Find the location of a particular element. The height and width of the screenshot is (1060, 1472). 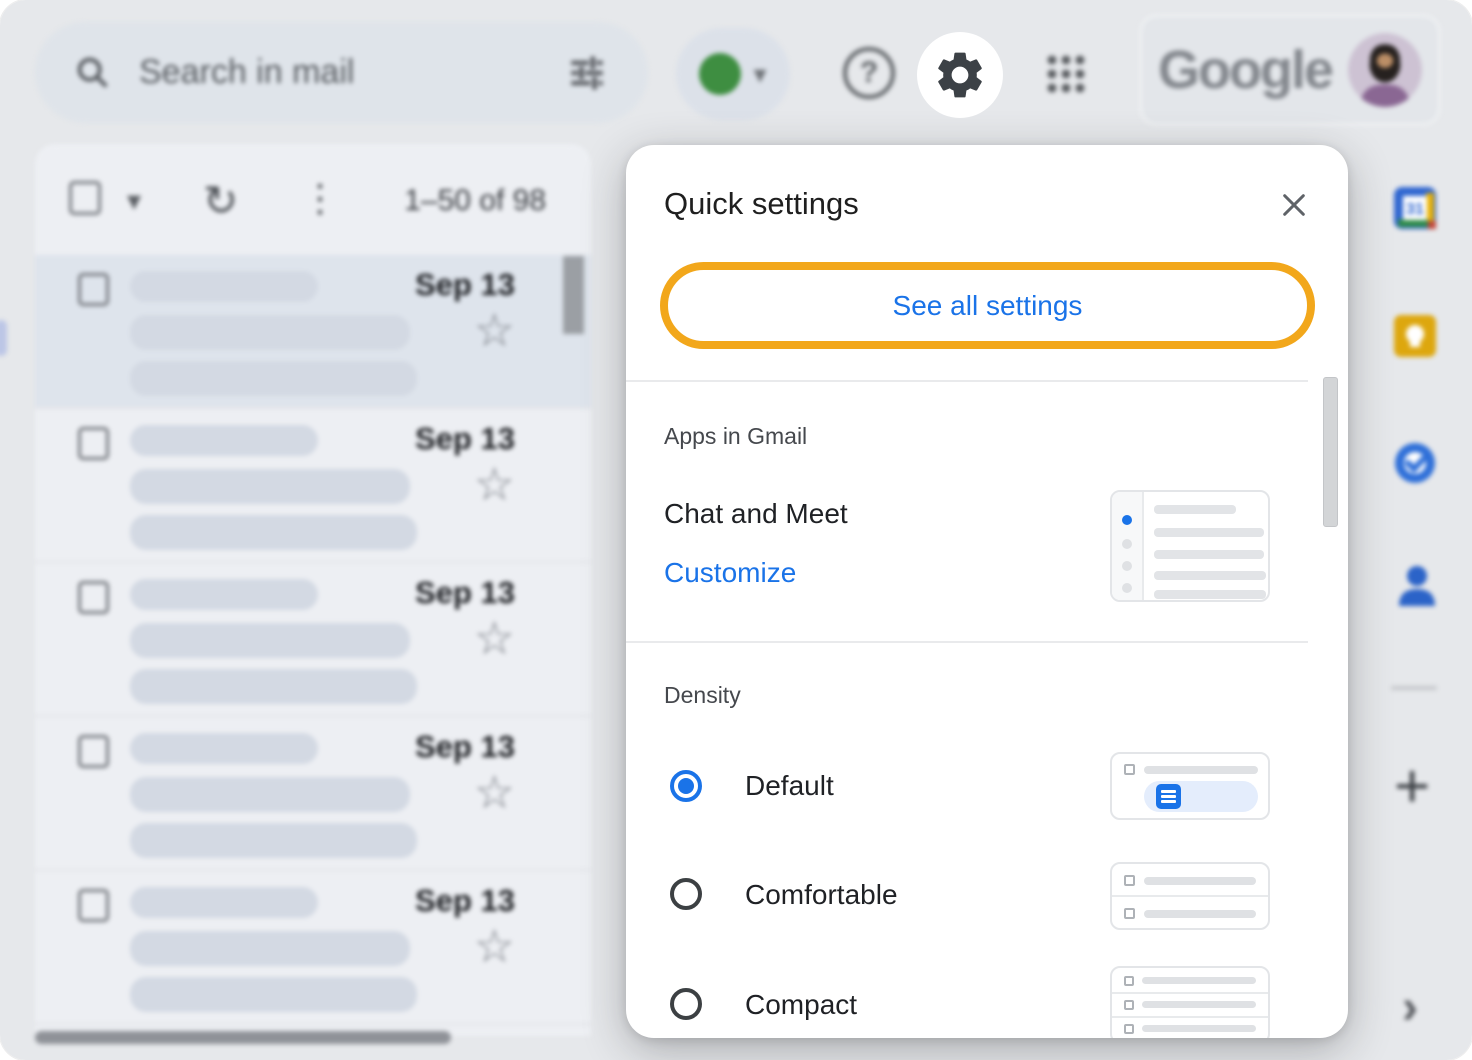

list-scrollbar is located at coordinates (573, 295).